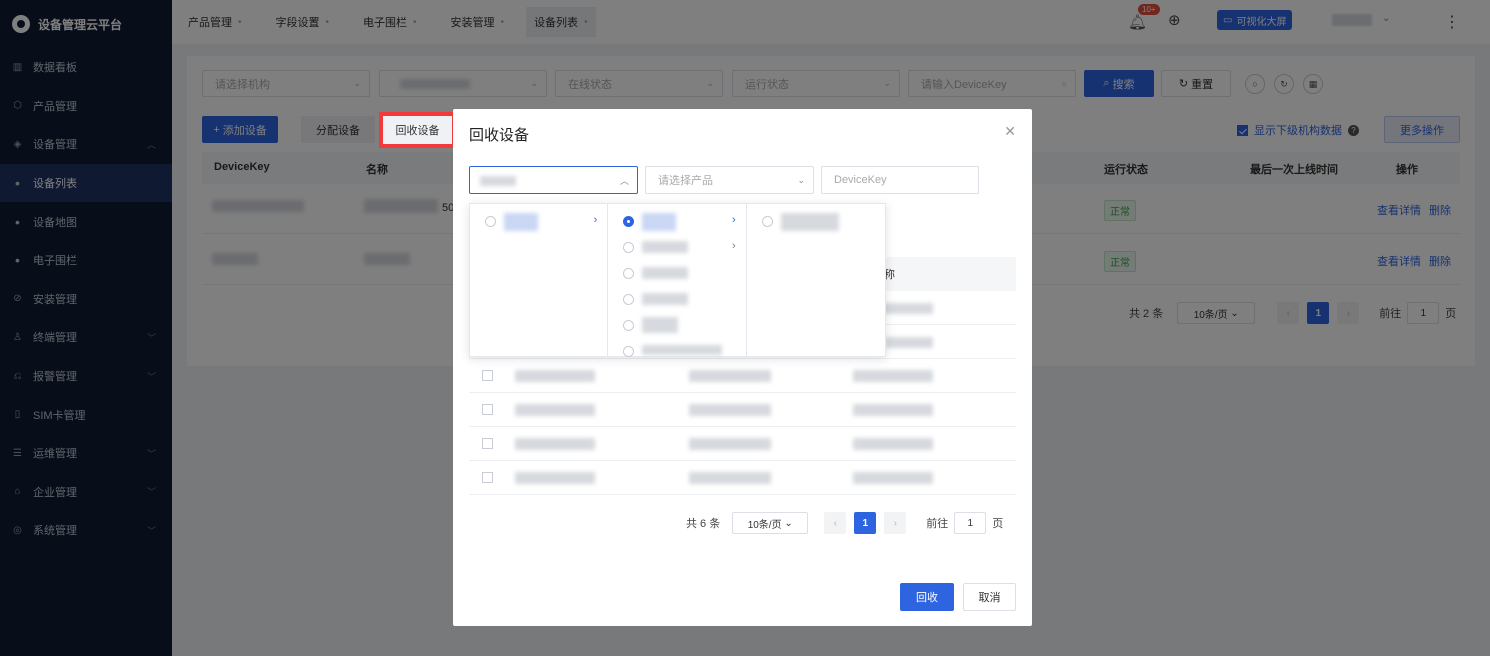 Image resolution: width=1490 pixels, height=656 pixels. Describe the element at coordinates (499, 135) in the screenshot. I see `dialog-title: 回收设备` at that location.